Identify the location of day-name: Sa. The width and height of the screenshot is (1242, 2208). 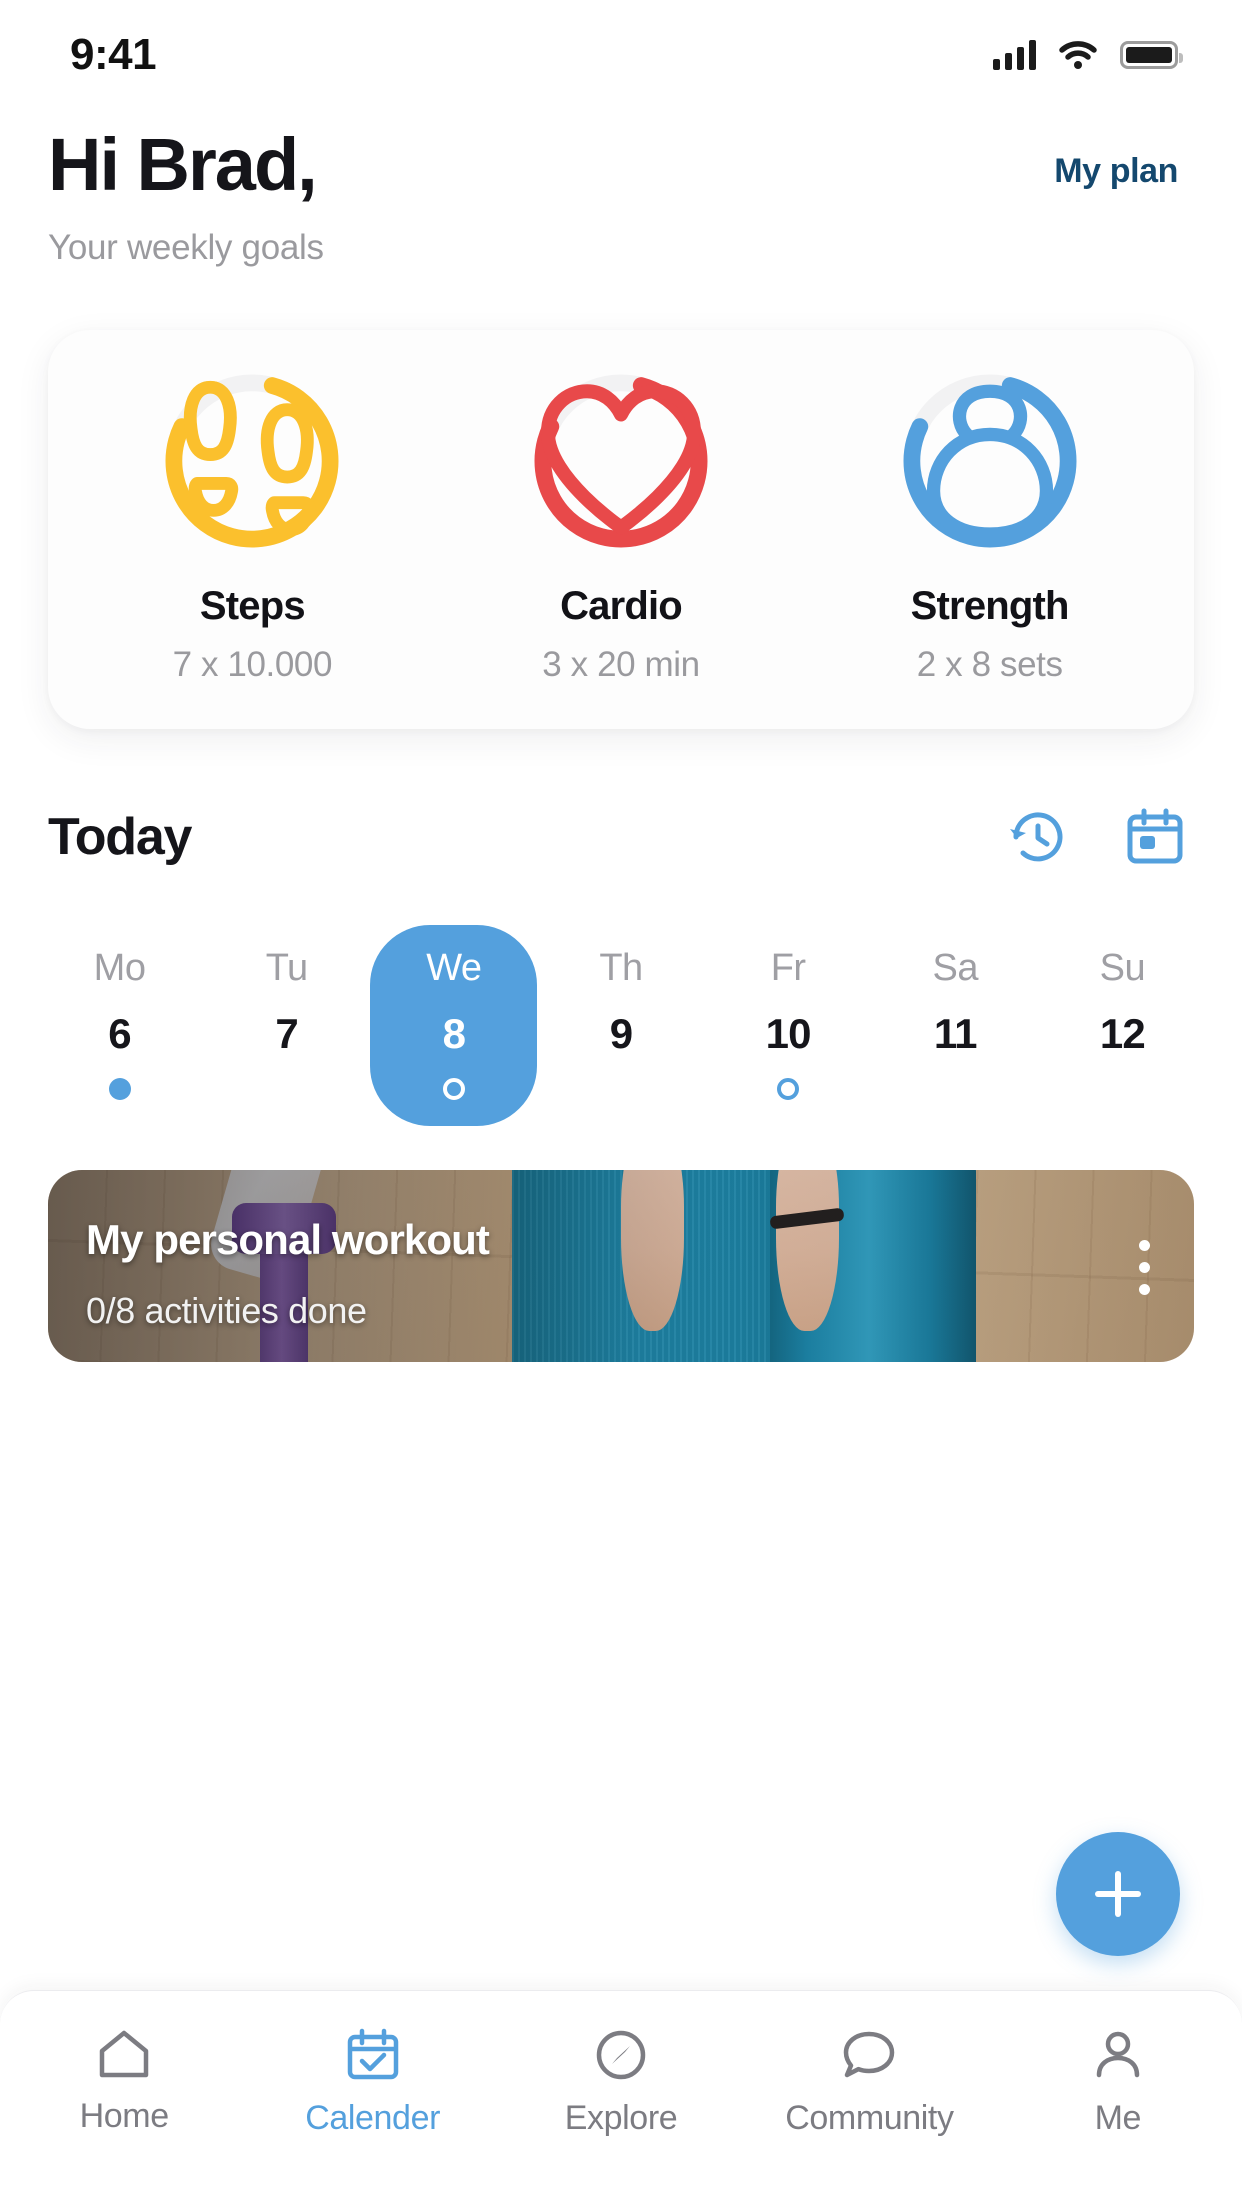
(955, 968).